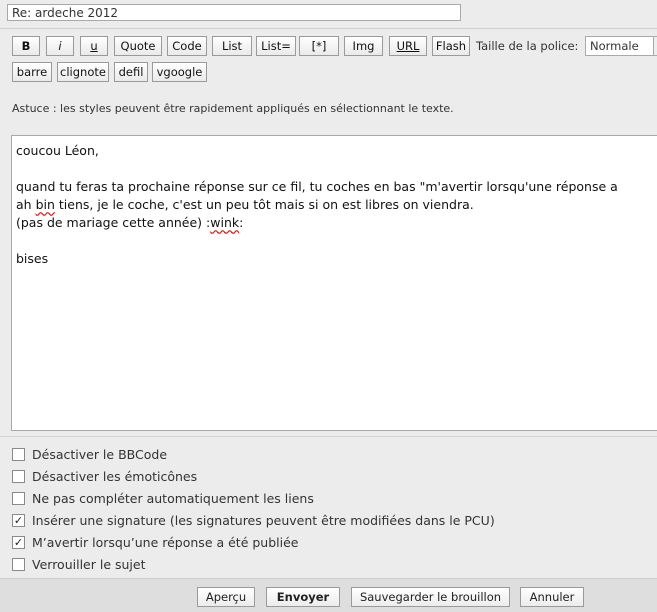 The image size is (657, 612). What do you see at coordinates (32, 72) in the screenshot?
I see `strike-button: barre` at bounding box center [32, 72].